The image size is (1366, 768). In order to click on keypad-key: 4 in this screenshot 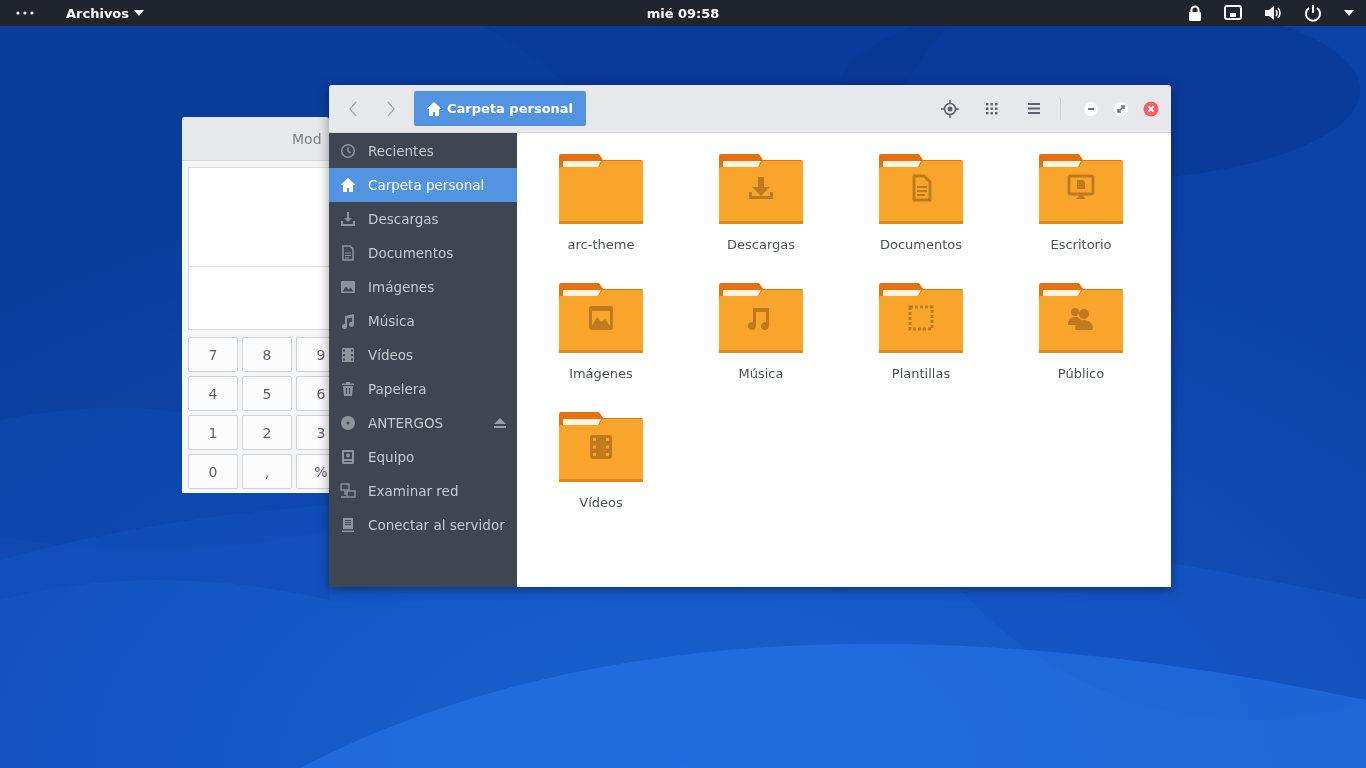, I will do `click(213, 393)`.